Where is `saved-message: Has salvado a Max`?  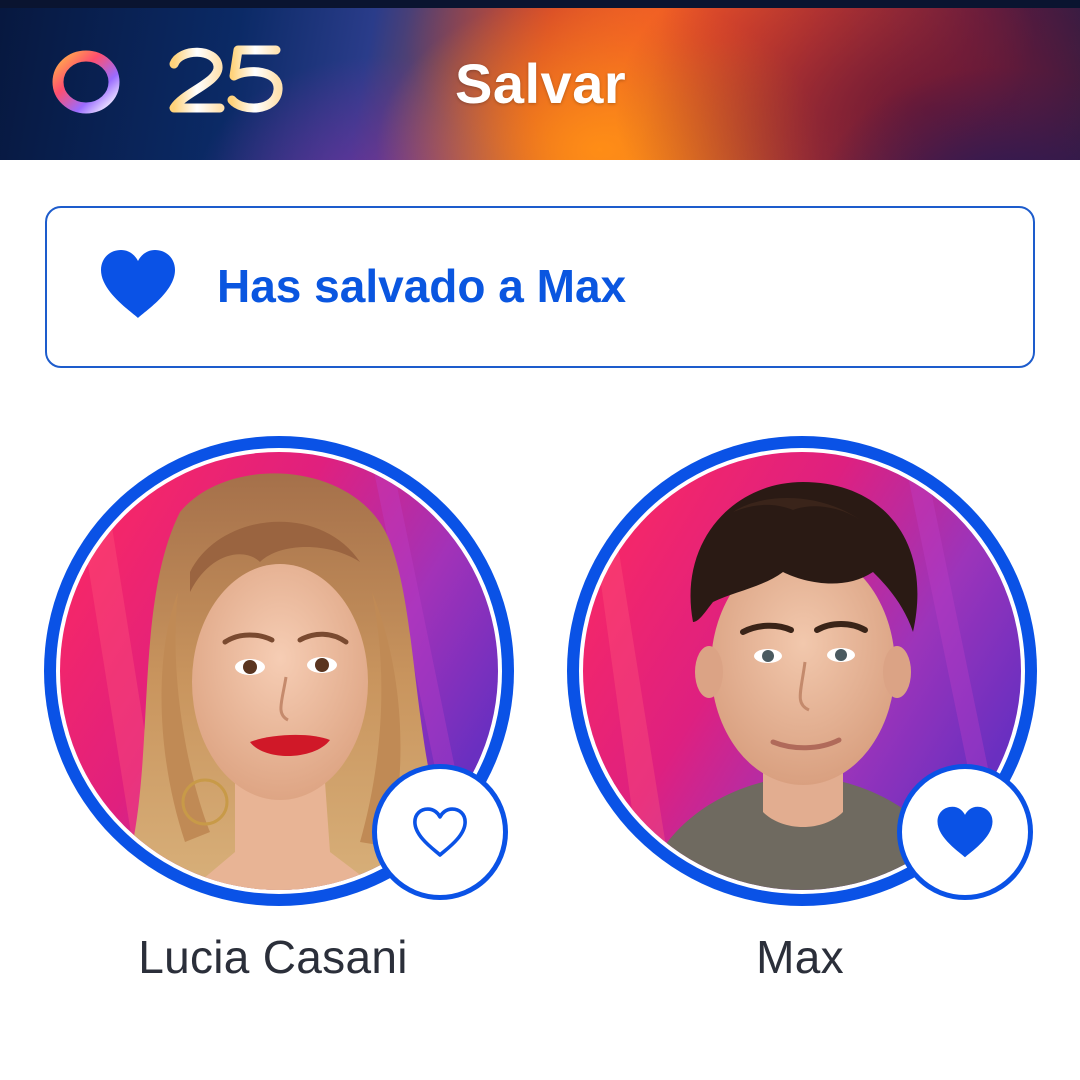 saved-message: Has salvado a Max is located at coordinates (422, 286).